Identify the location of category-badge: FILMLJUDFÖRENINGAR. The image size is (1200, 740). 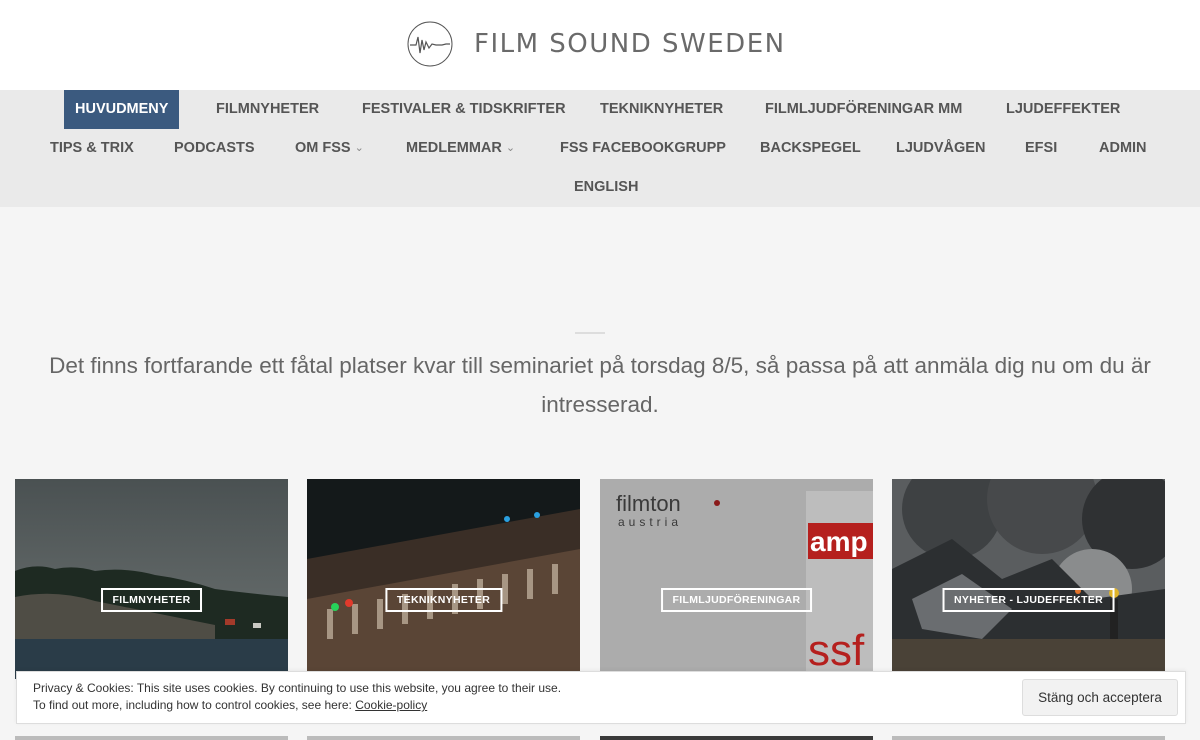
(736, 600).